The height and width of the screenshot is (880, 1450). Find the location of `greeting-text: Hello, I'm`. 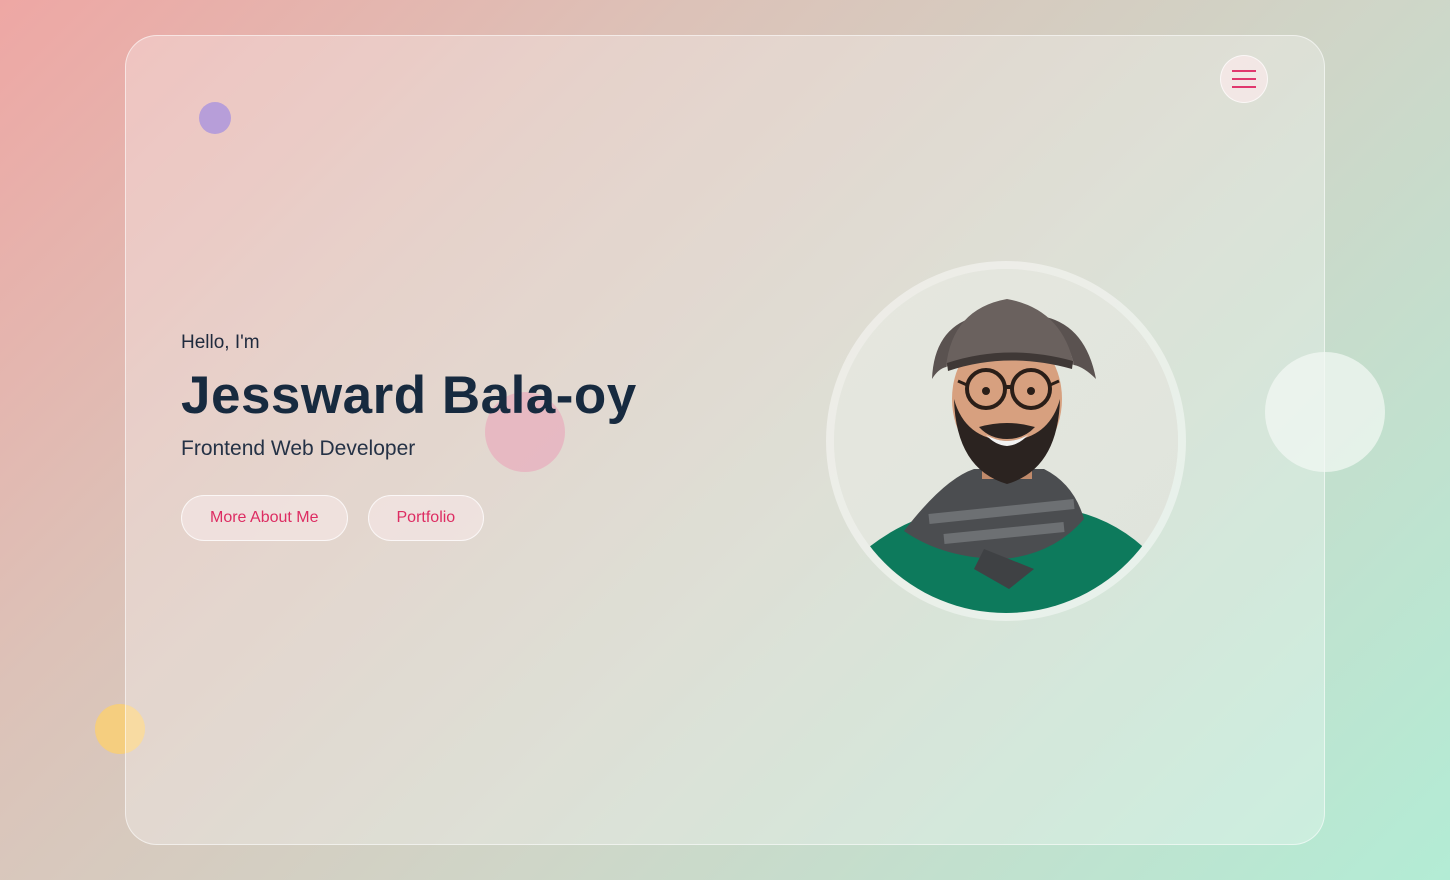

greeting-text: Hello, I'm is located at coordinates (220, 342).